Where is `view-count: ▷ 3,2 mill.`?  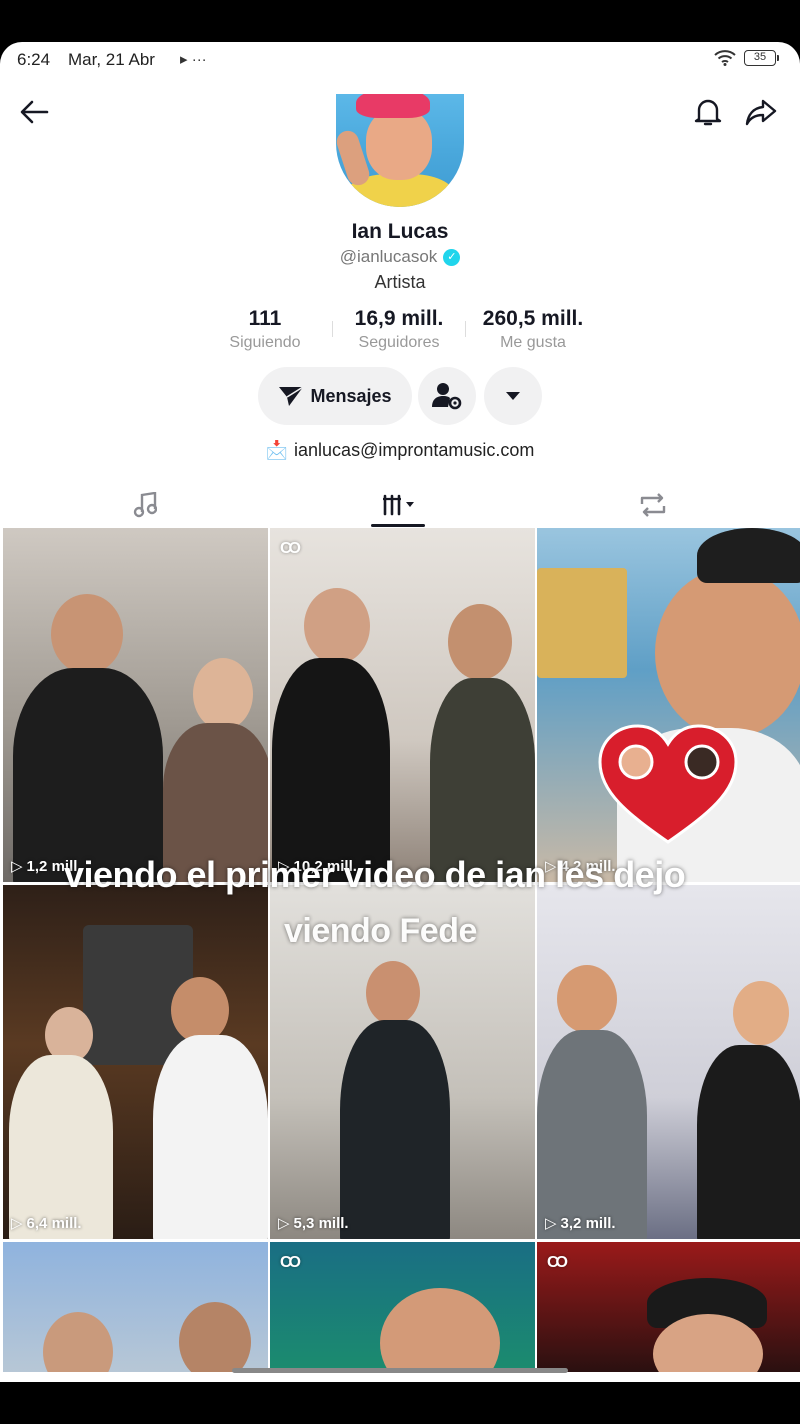 view-count: ▷ 3,2 mill. is located at coordinates (580, 1223).